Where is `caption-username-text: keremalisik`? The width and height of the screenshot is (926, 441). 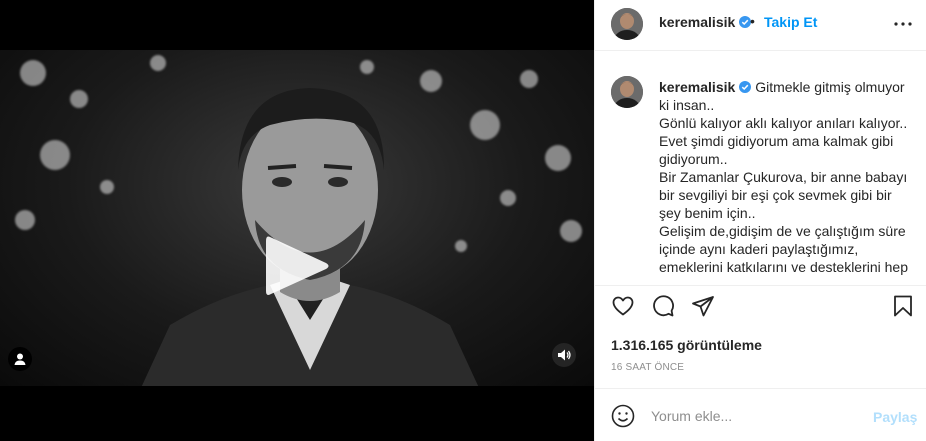 caption-username-text: keremalisik is located at coordinates (697, 87).